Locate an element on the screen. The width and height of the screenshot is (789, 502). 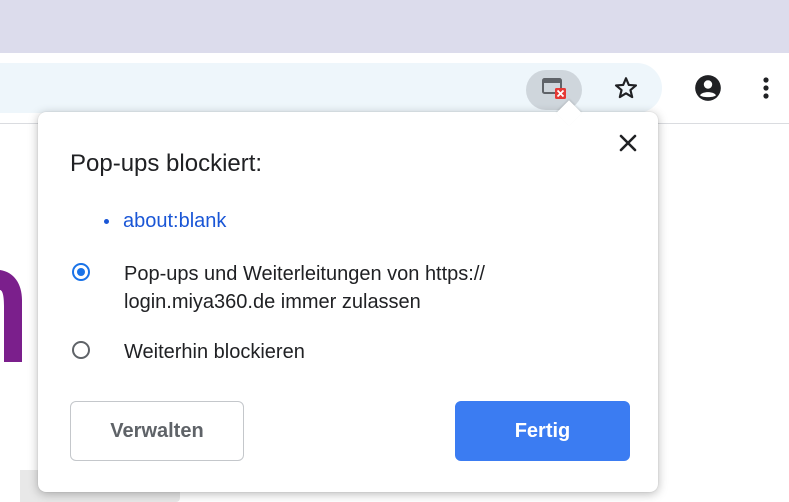
bubble-title: Pop-ups blockiert: is located at coordinates (166, 163).